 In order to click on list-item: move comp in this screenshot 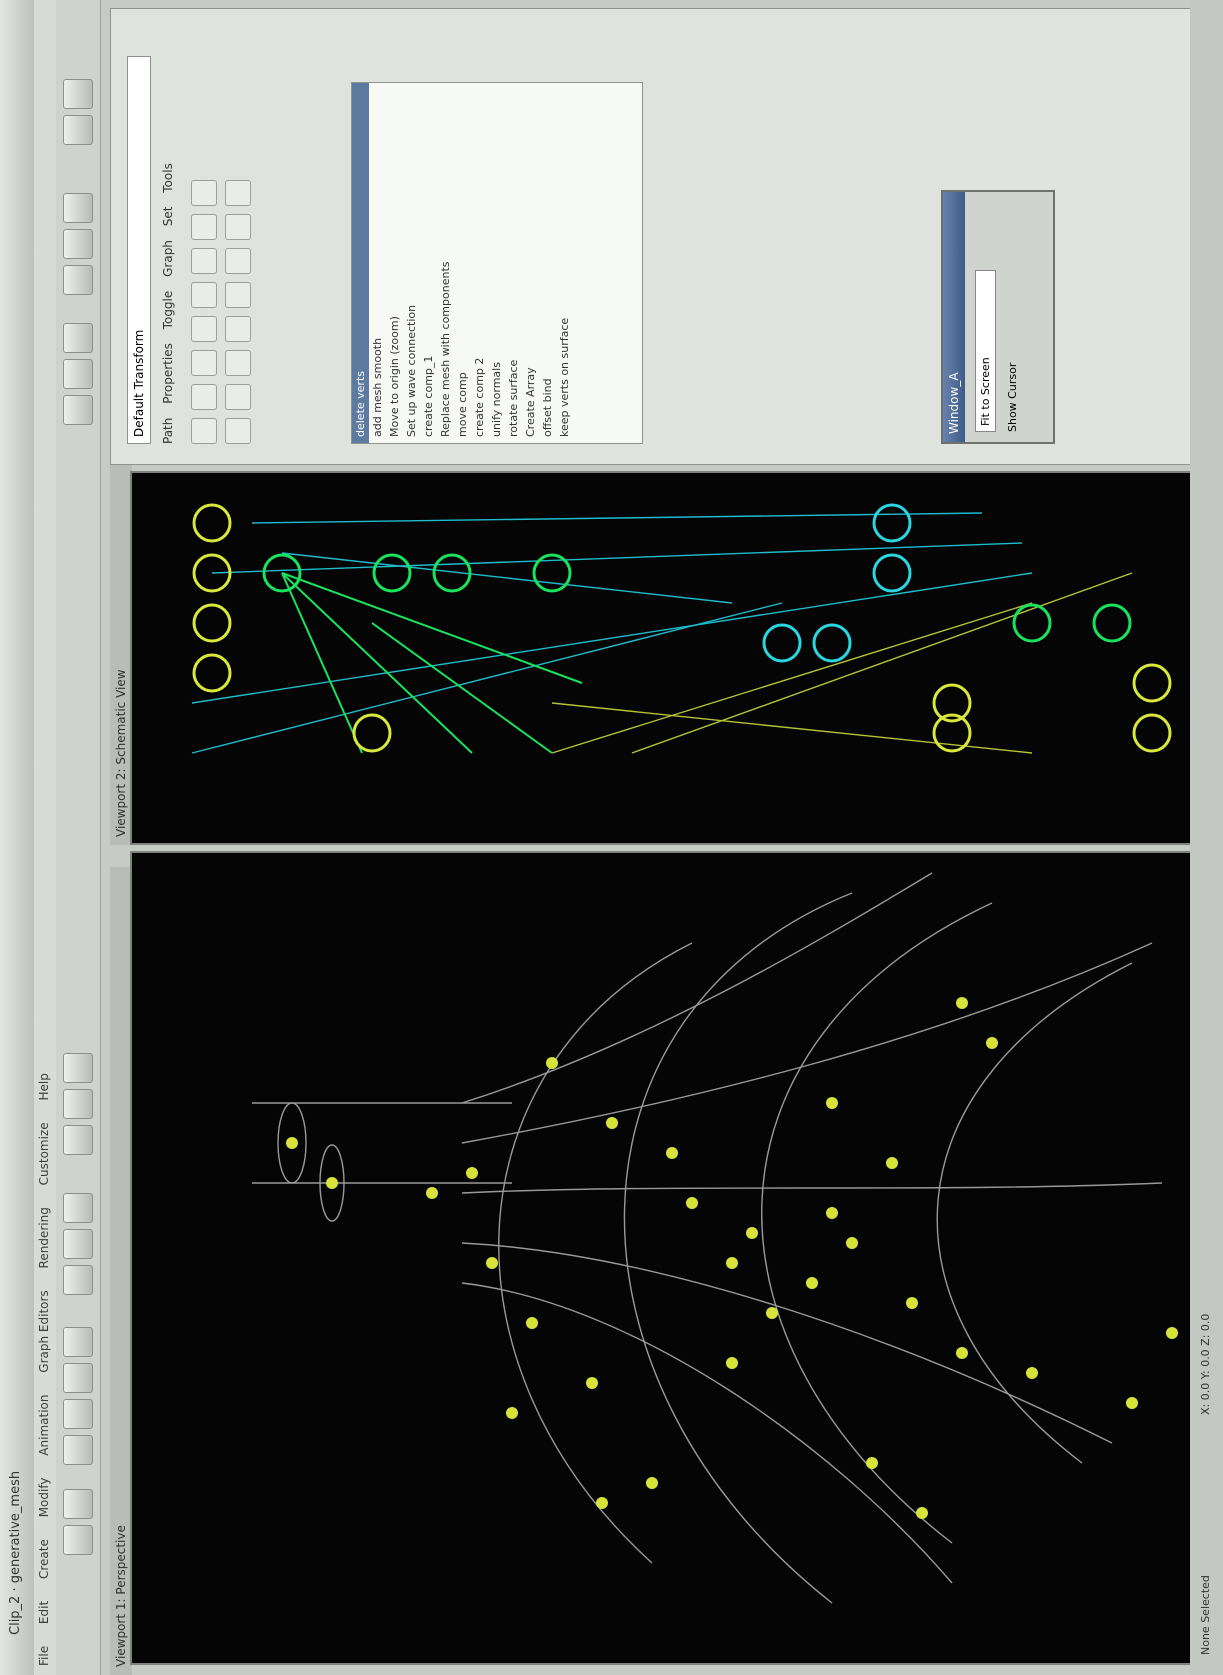, I will do `click(462, 263)`.